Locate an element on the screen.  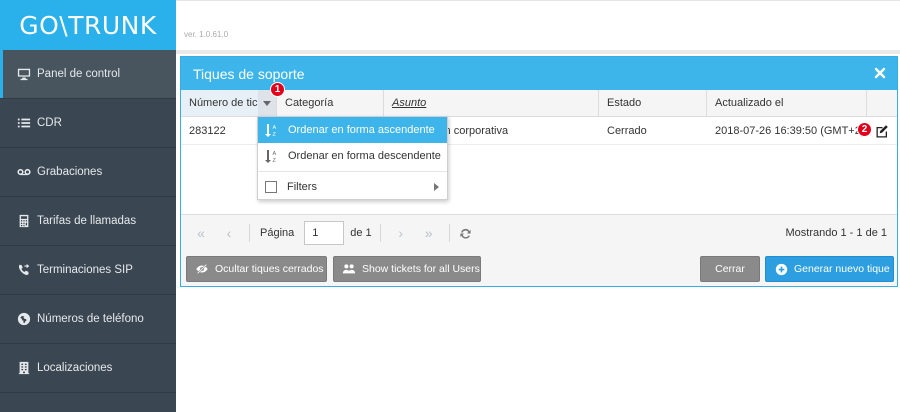
sidebar-item-localizaciones: Localizaciones is located at coordinates (88, 368).